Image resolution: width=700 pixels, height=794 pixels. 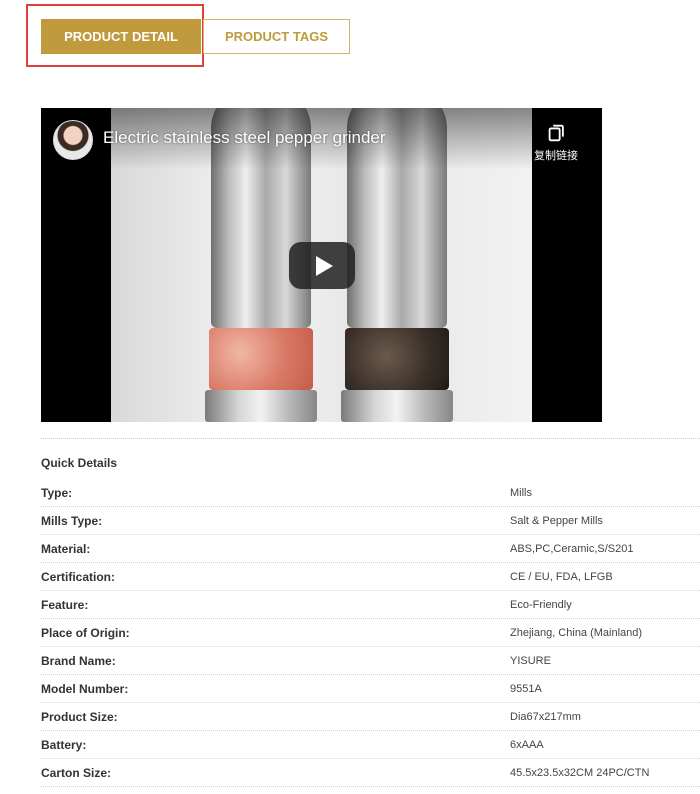 I want to click on detail-row-brand-name: Brand Name: YISURE, so click(x=370, y=661).